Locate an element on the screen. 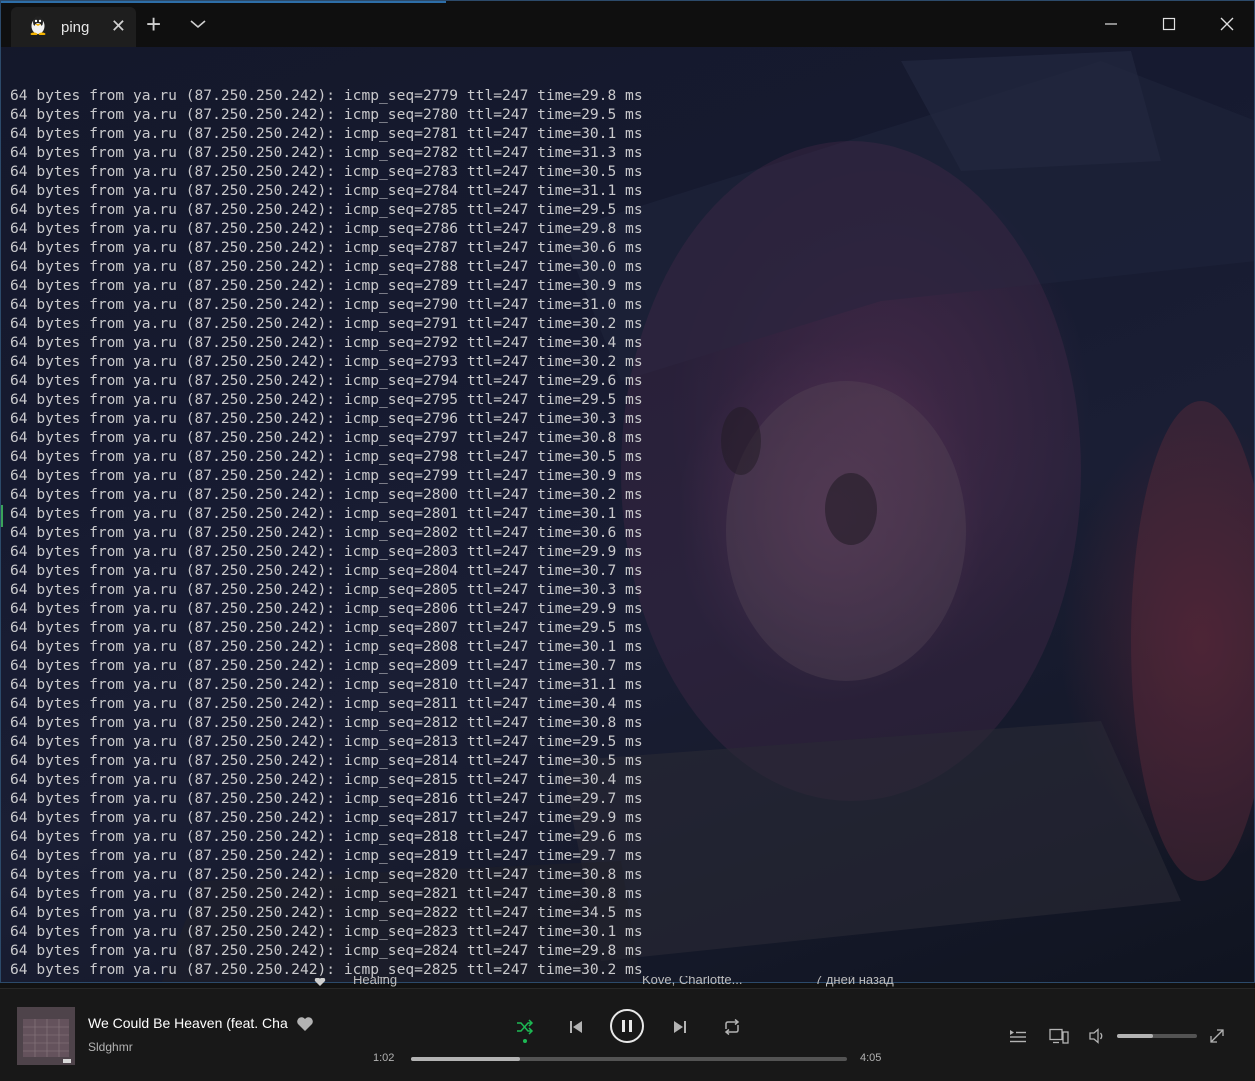 Image resolution: width=1255 pixels, height=1081 pixels. progress-bar is located at coordinates (629, 1059).